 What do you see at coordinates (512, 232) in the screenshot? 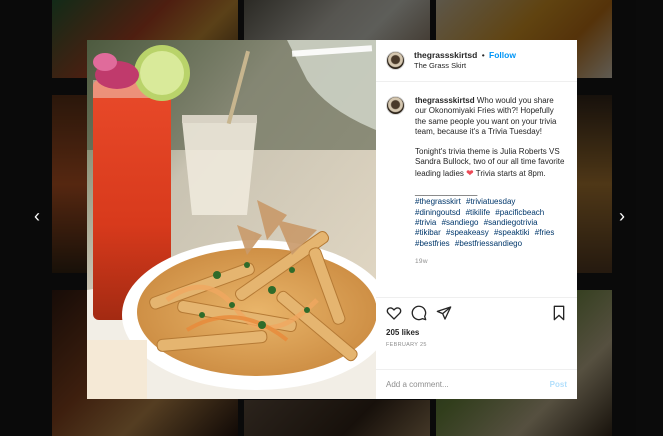
I see `hashtag-link: #speaktiki` at bounding box center [512, 232].